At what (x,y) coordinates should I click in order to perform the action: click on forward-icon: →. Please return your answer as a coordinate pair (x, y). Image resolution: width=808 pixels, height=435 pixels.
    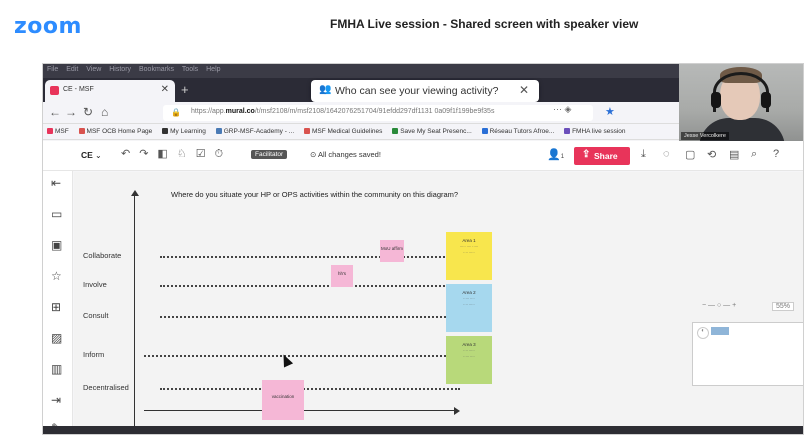
    Looking at the image, I should click on (71, 112).